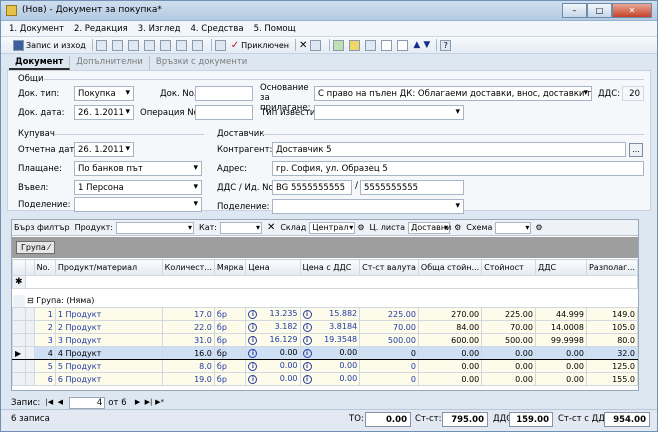  Describe the element at coordinates (275, 29) in the screenshot. I see `menu-help: 5. Помощ` at that location.